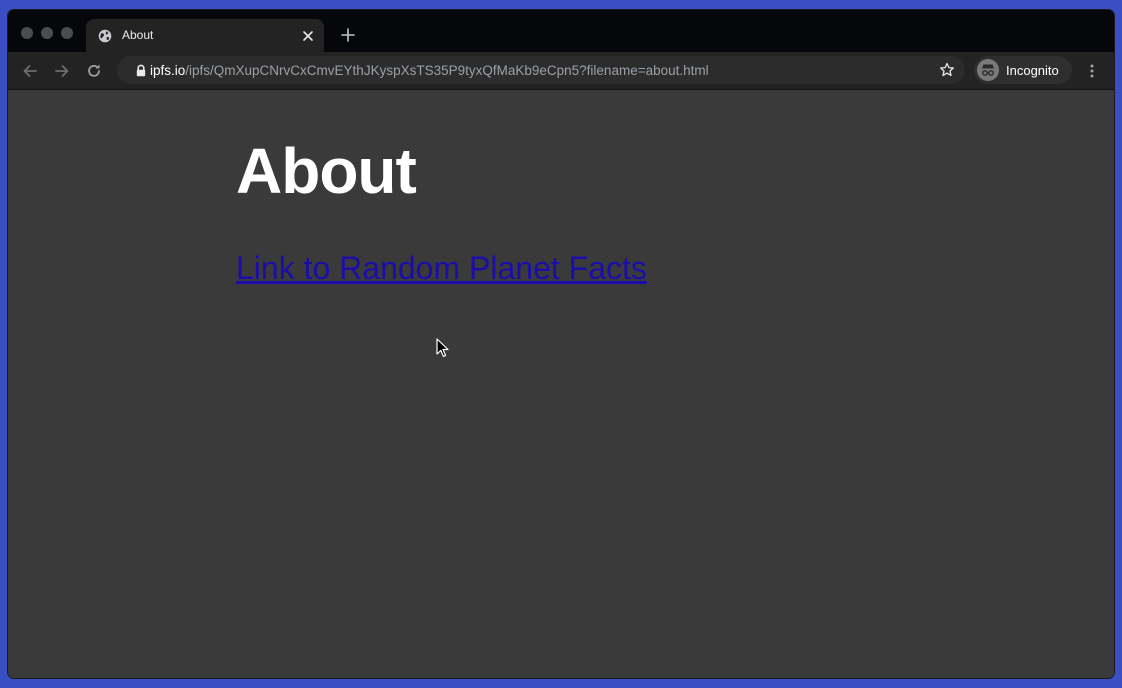 The width and height of the screenshot is (1122, 688). What do you see at coordinates (441, 268) in the screenshot?
I see `random-planet-facts-link: Link to Random Planet Facts` at bounding box center [441, 268].